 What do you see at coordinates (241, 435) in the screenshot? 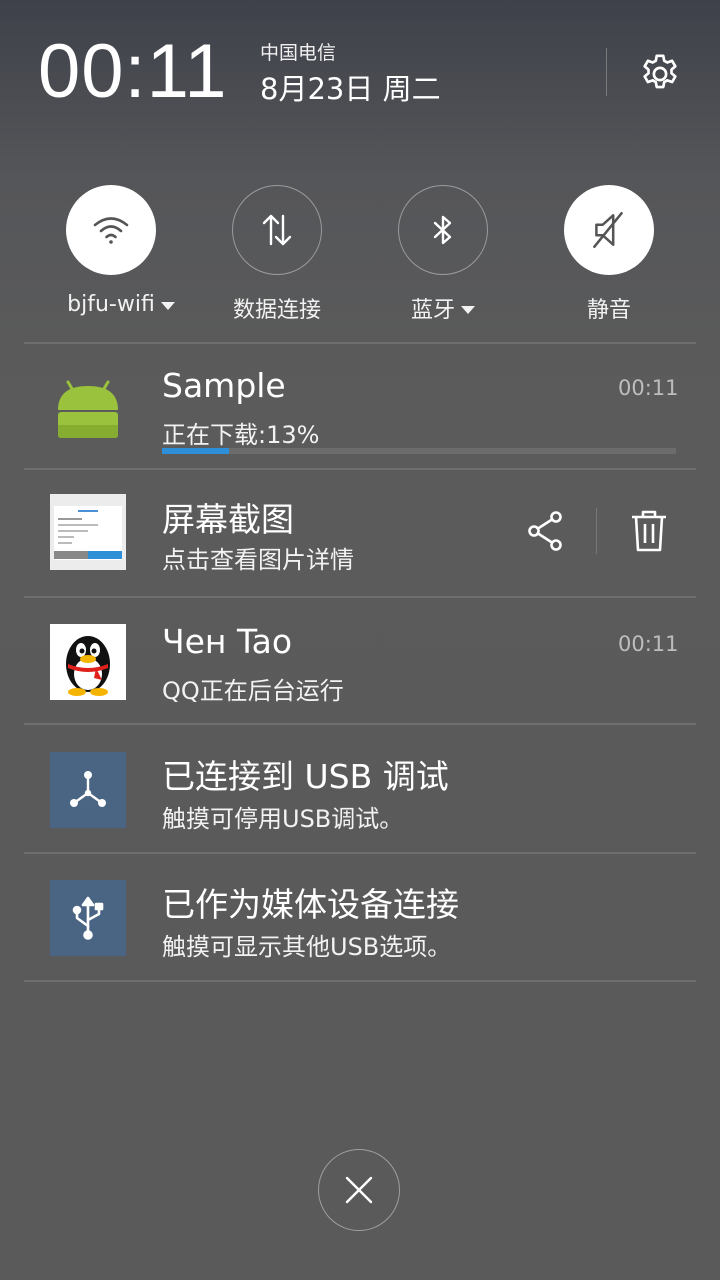
I see `notification-subtitle: 正在下载:13%` at bounding box center [241, 435].